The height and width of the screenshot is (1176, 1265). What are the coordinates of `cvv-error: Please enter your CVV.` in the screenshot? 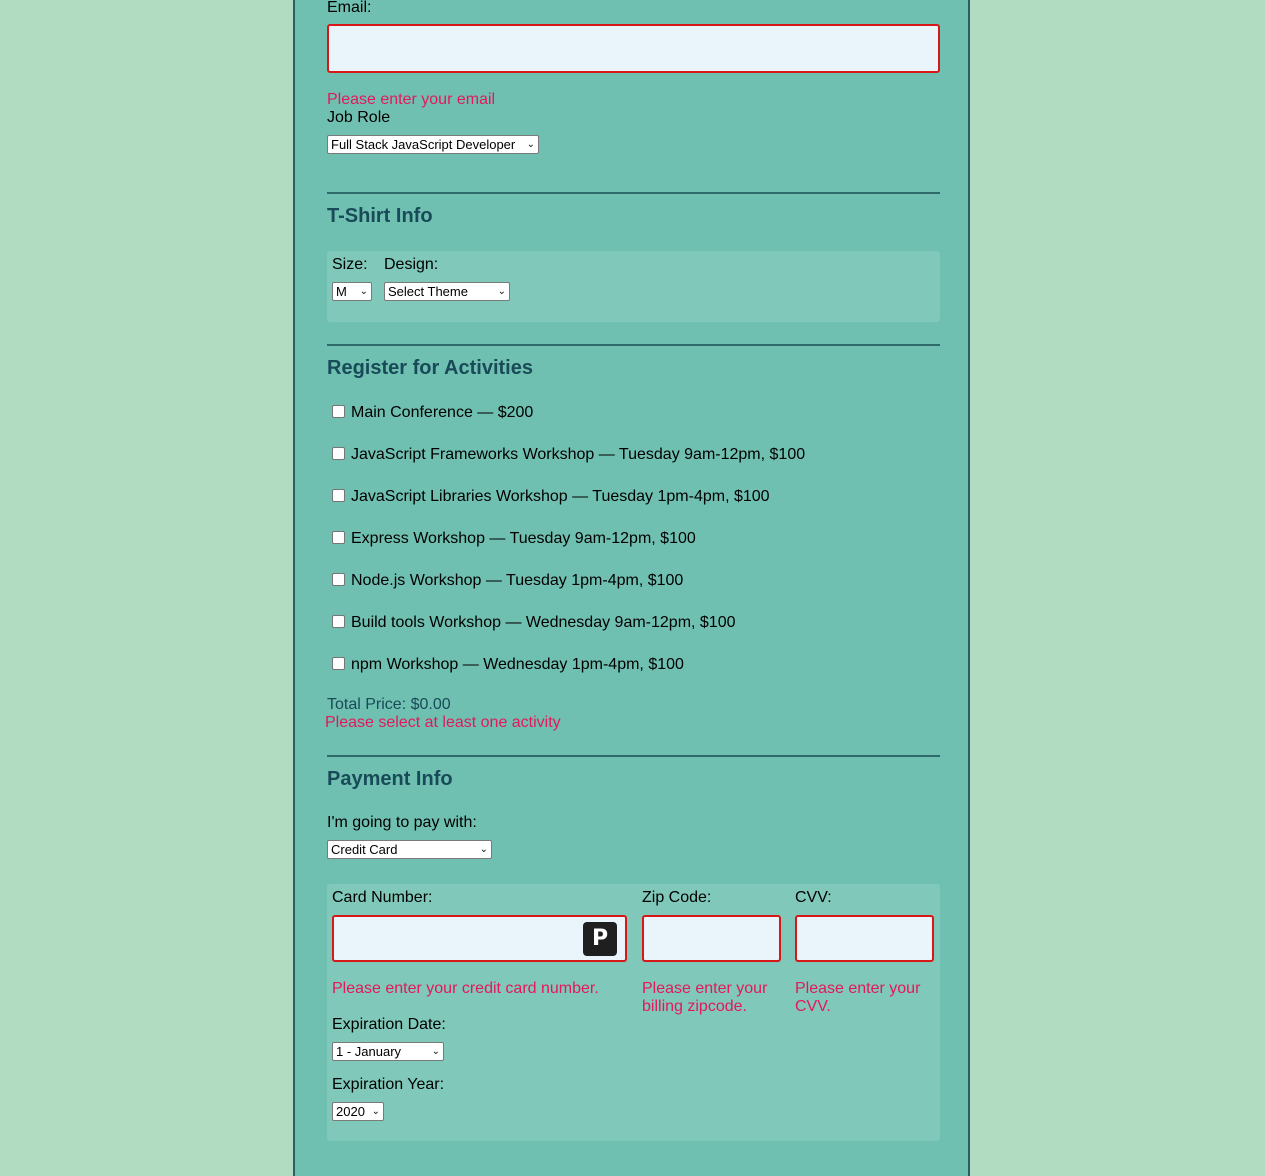 It's located at (858, 997).